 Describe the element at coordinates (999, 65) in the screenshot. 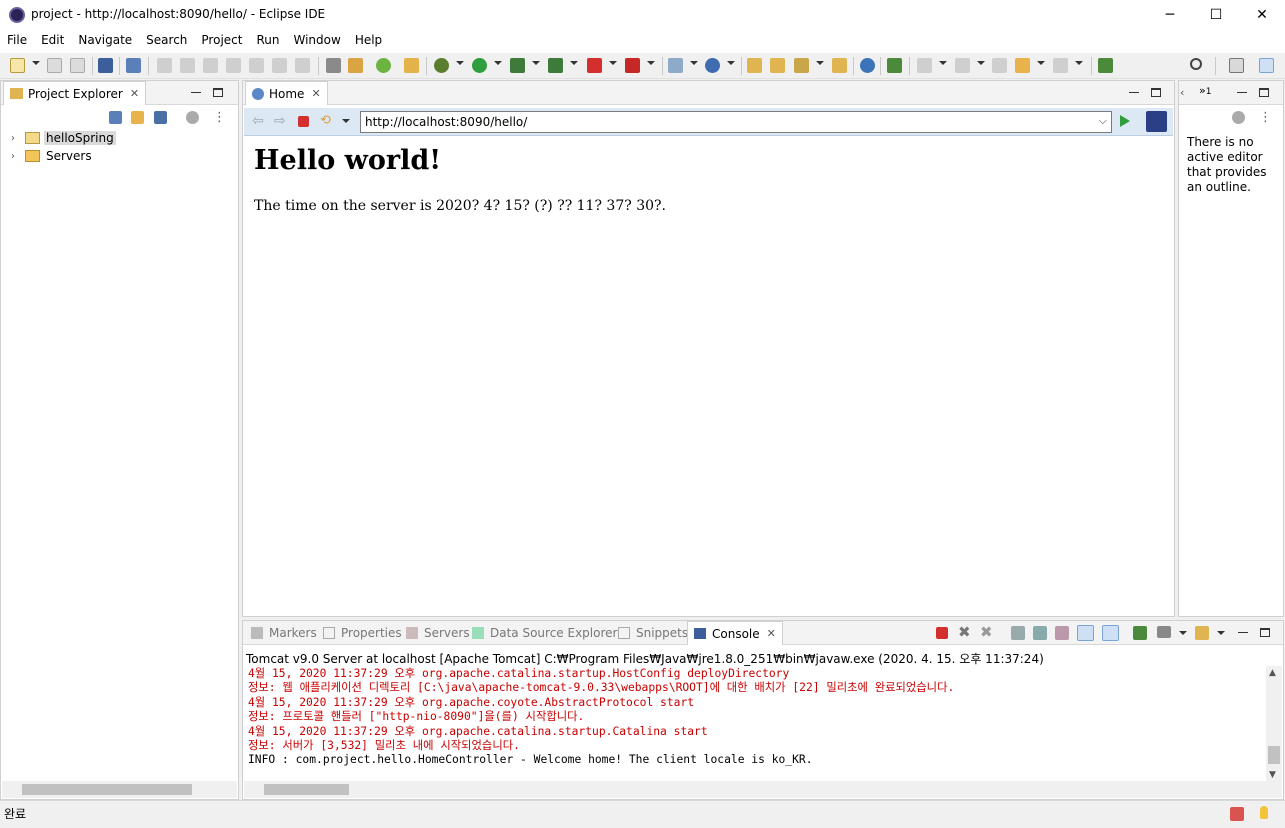

I see `last-edit-location-icon` at that location.